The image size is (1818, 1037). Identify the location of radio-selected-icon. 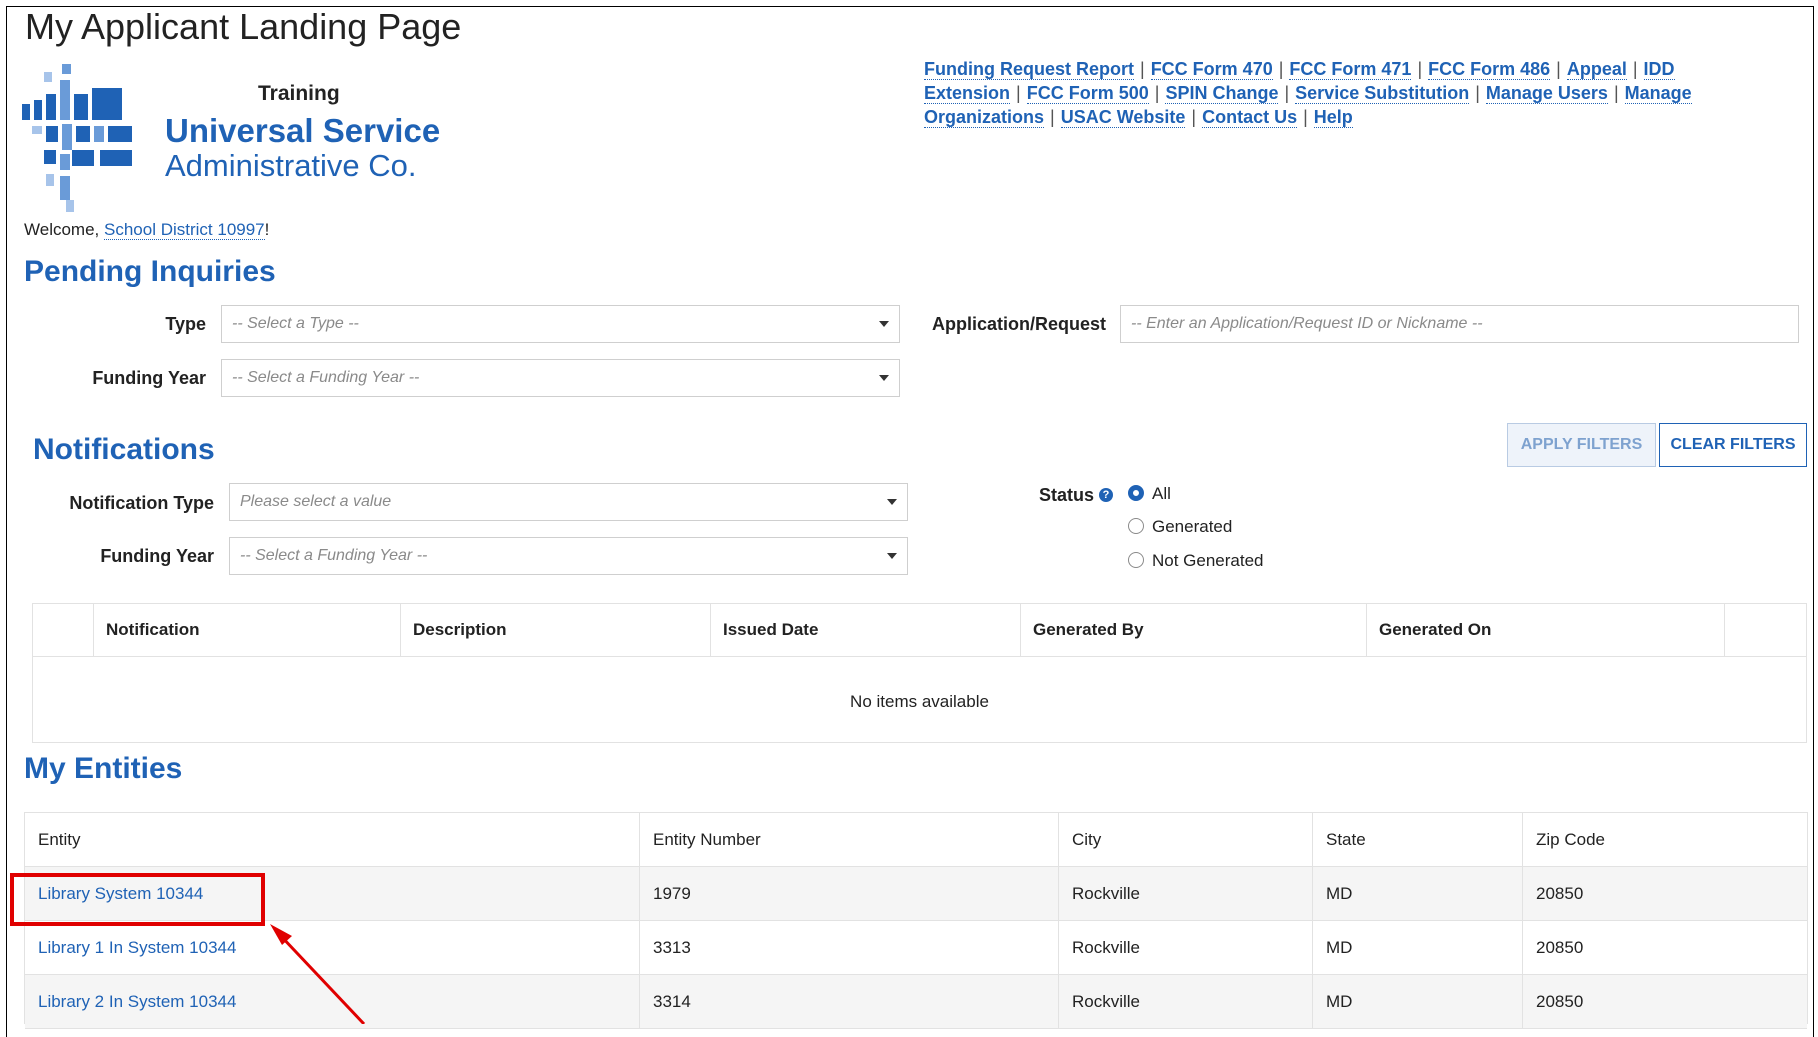
(1136, 493).